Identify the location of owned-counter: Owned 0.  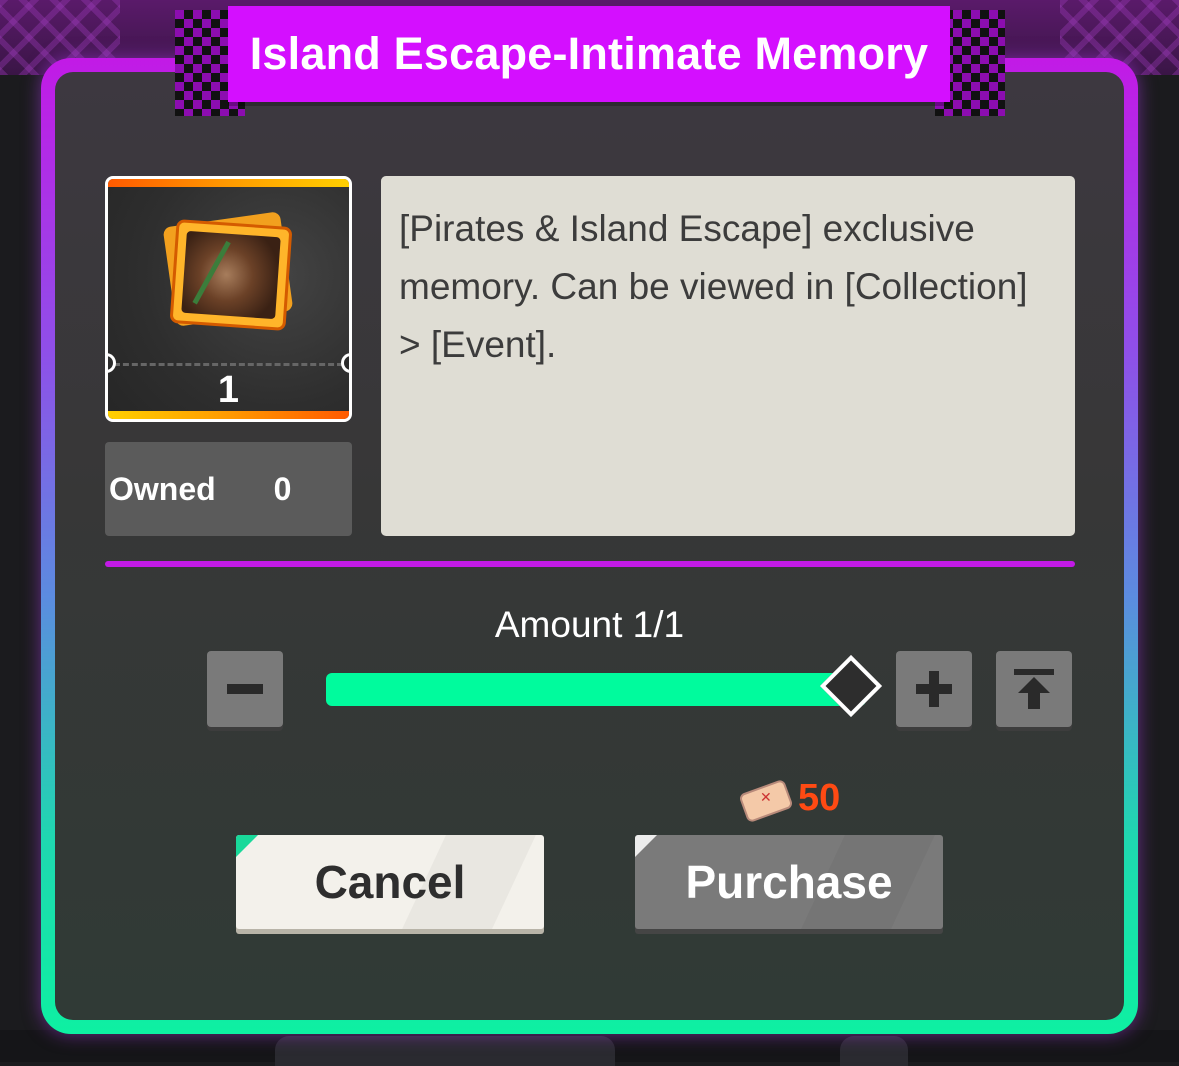
(228, 489).